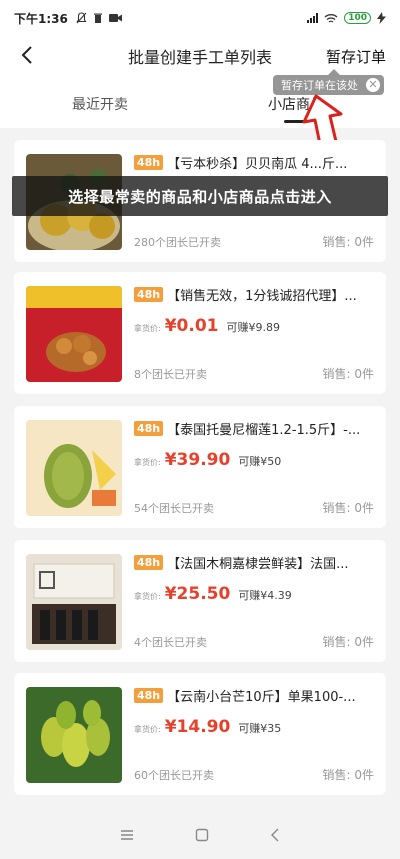  I want to click on earn-amount: 可赚¥4.39, so click(265, 595).